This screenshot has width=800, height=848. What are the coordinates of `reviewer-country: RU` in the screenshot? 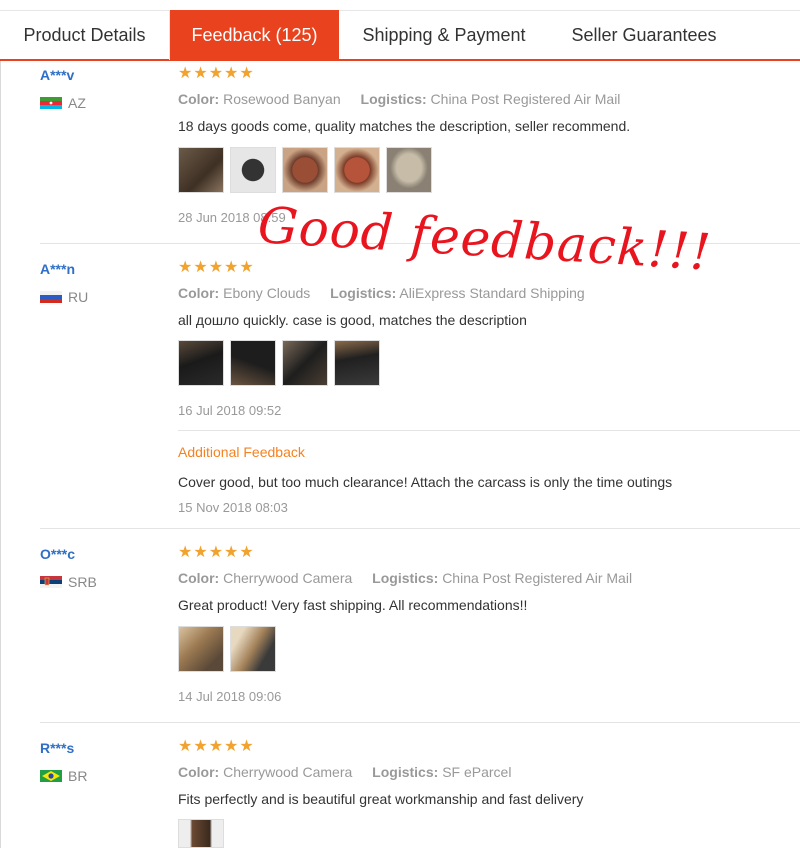 It's located at (64, 297).